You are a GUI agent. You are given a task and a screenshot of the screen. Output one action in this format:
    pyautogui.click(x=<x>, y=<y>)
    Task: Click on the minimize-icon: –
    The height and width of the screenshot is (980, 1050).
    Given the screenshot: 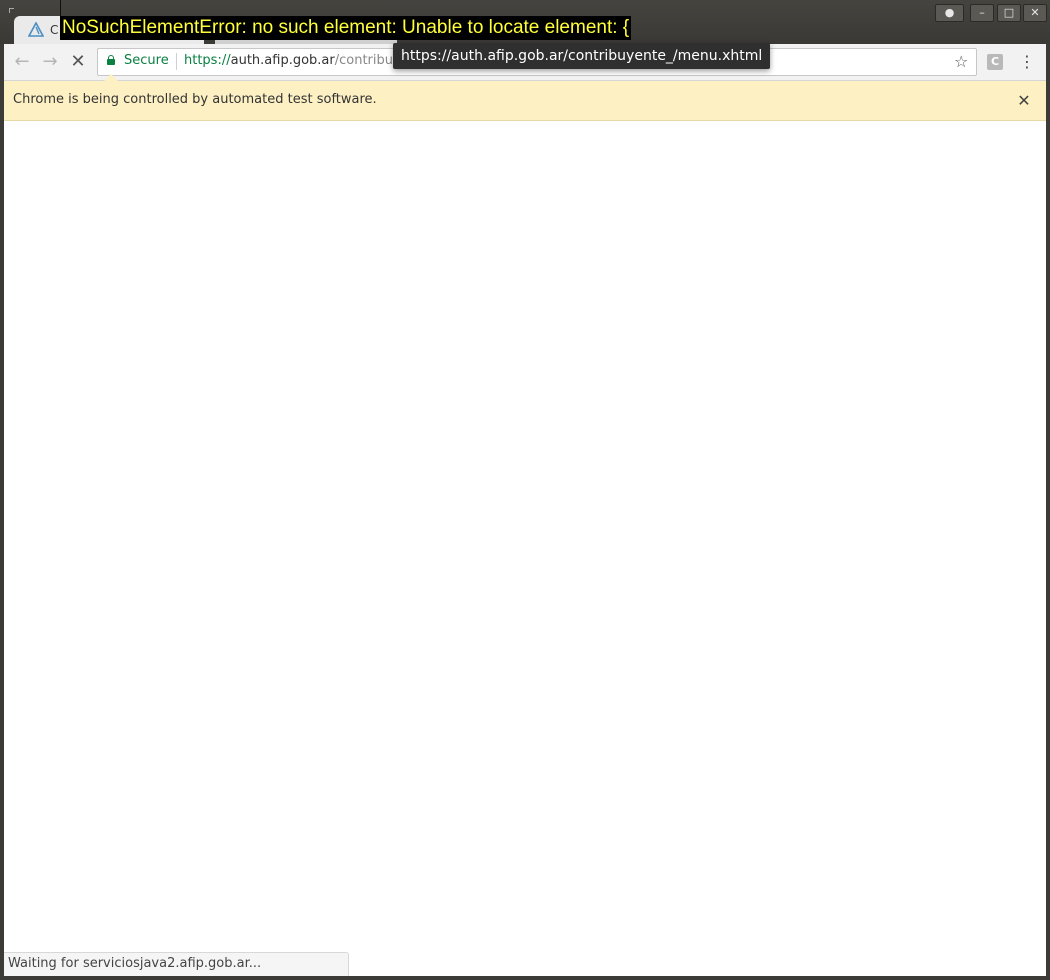 What is the action you would take?
    pyautogui.click(x=982, y=12)
    